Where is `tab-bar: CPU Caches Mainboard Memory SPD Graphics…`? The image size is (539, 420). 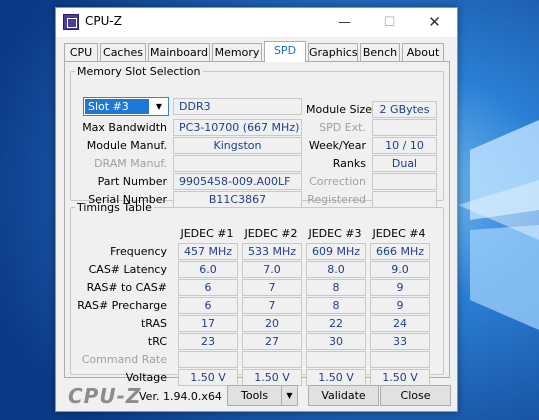
tab-bar: CPU Caches Mainboard Memory SPD Graphics… is located at coordinates (257, 51).